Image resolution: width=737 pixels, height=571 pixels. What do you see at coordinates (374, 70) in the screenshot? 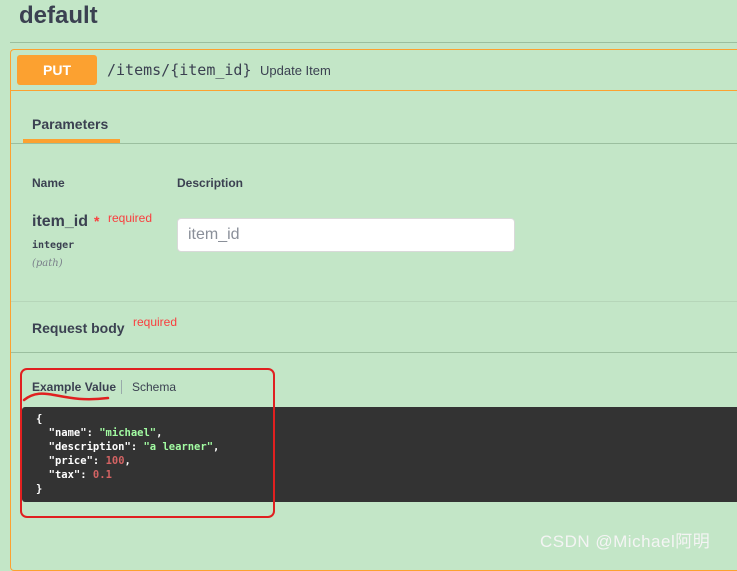
I see `operation-summary: PUT /items/{item_id} Update Item` at bounding box center [374, 70].